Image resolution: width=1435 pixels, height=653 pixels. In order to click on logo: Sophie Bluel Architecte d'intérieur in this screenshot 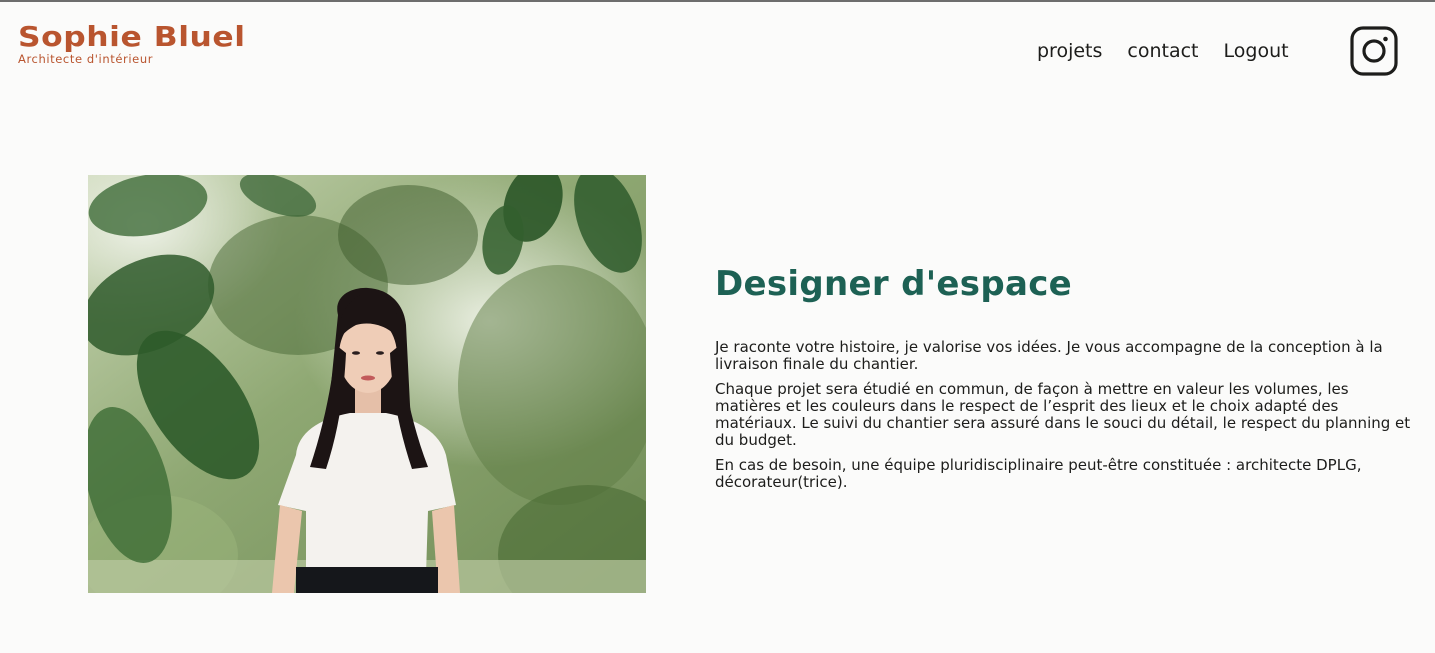, I will do `click(131, 44)`.